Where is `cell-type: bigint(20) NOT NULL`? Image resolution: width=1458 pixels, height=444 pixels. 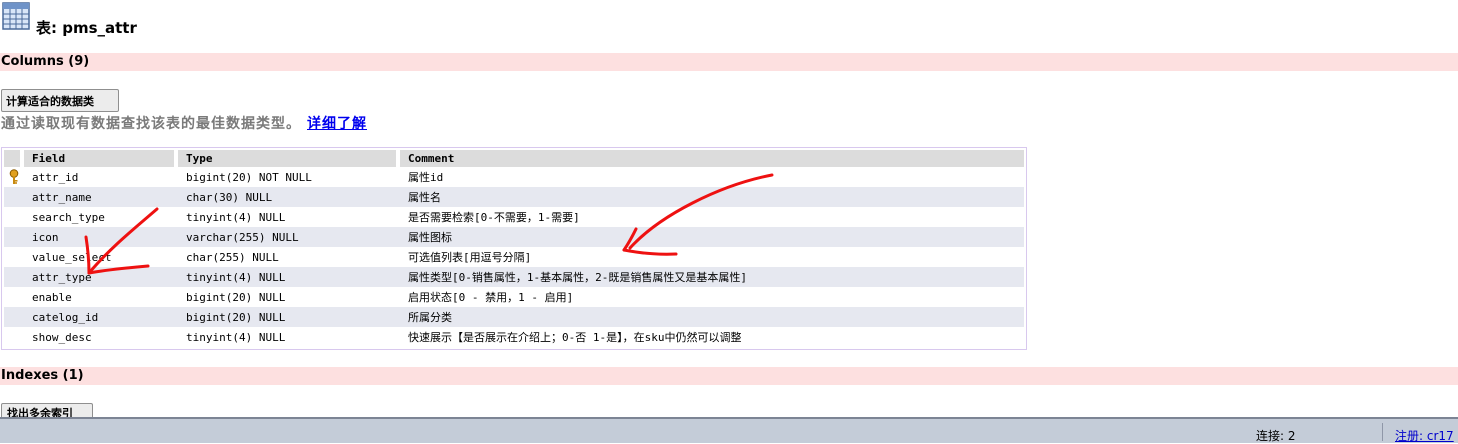
cell-type: bigint(20) NOT NULL is located at coordinates (289, 177).